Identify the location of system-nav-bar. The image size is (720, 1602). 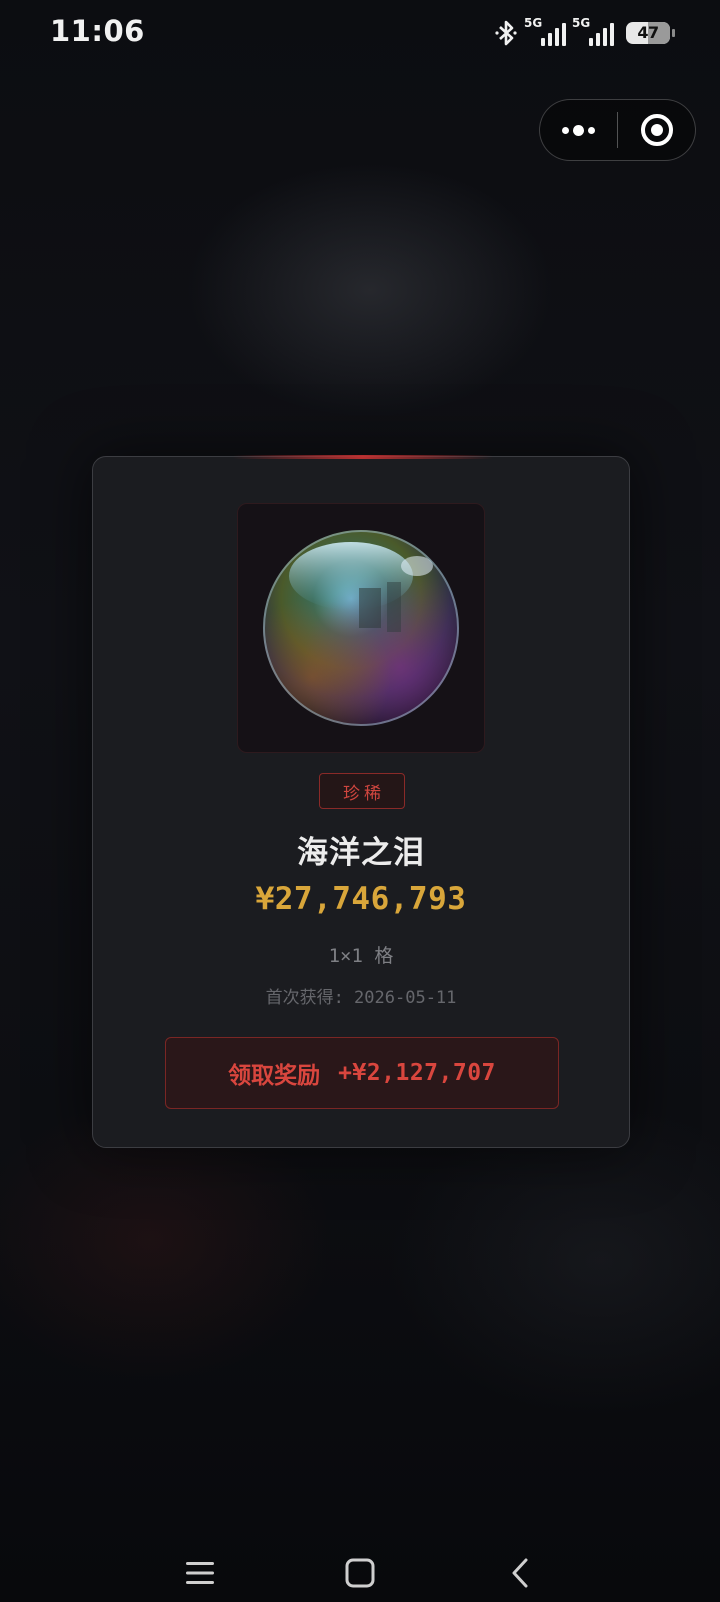
(360, 1571).